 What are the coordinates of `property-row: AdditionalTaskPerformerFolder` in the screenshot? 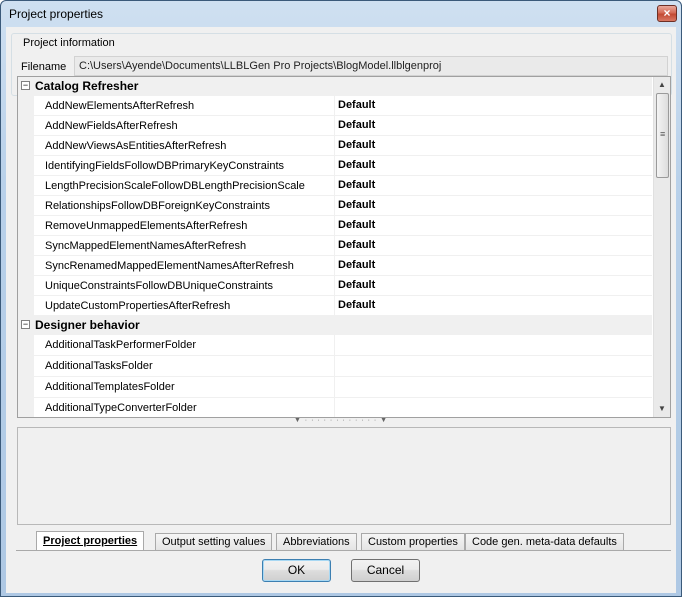 It's located at (335, 345).